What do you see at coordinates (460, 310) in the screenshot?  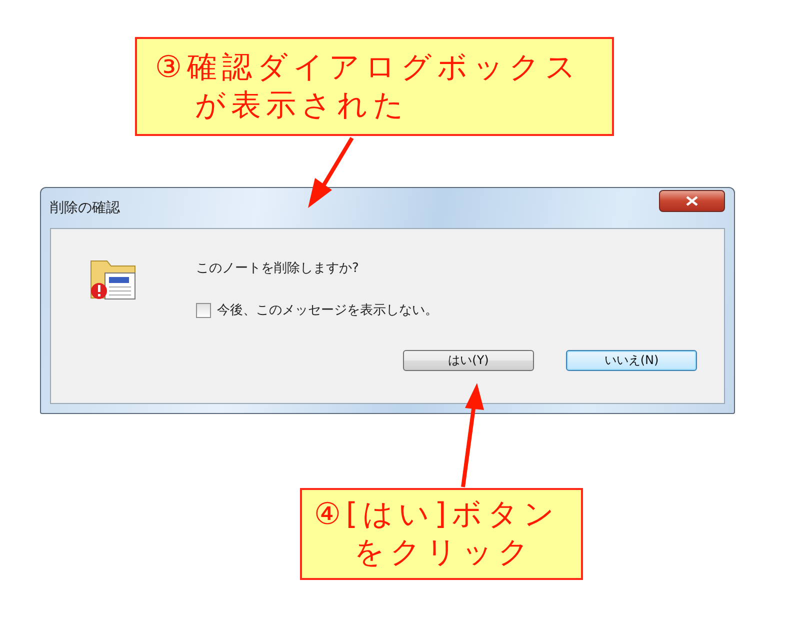 I see `dont-show-checkbox: 今後、このメッセージを表示しない。` at bounding box center [460, 310].